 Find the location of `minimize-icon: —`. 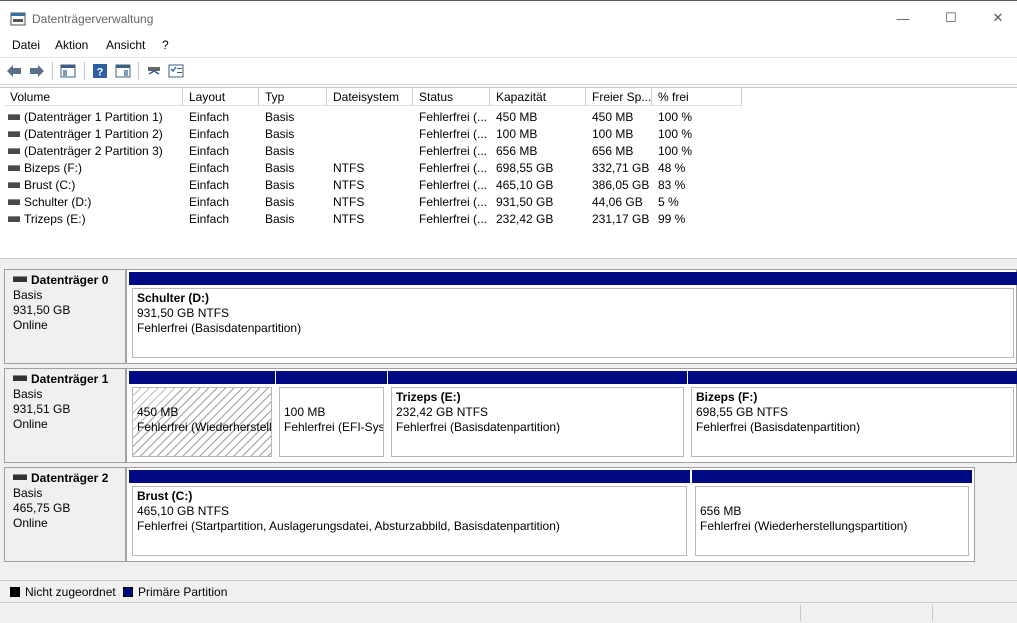

minimize-icon: — is located at coordinates (903, 18).